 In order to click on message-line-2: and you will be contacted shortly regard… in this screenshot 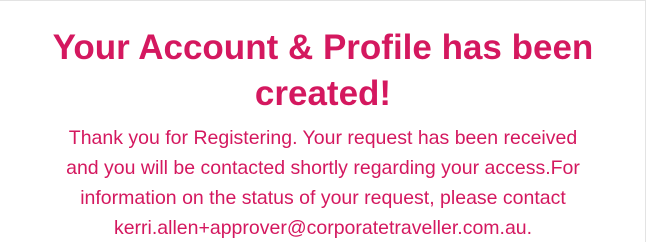, I will do `click(323, 168)`.